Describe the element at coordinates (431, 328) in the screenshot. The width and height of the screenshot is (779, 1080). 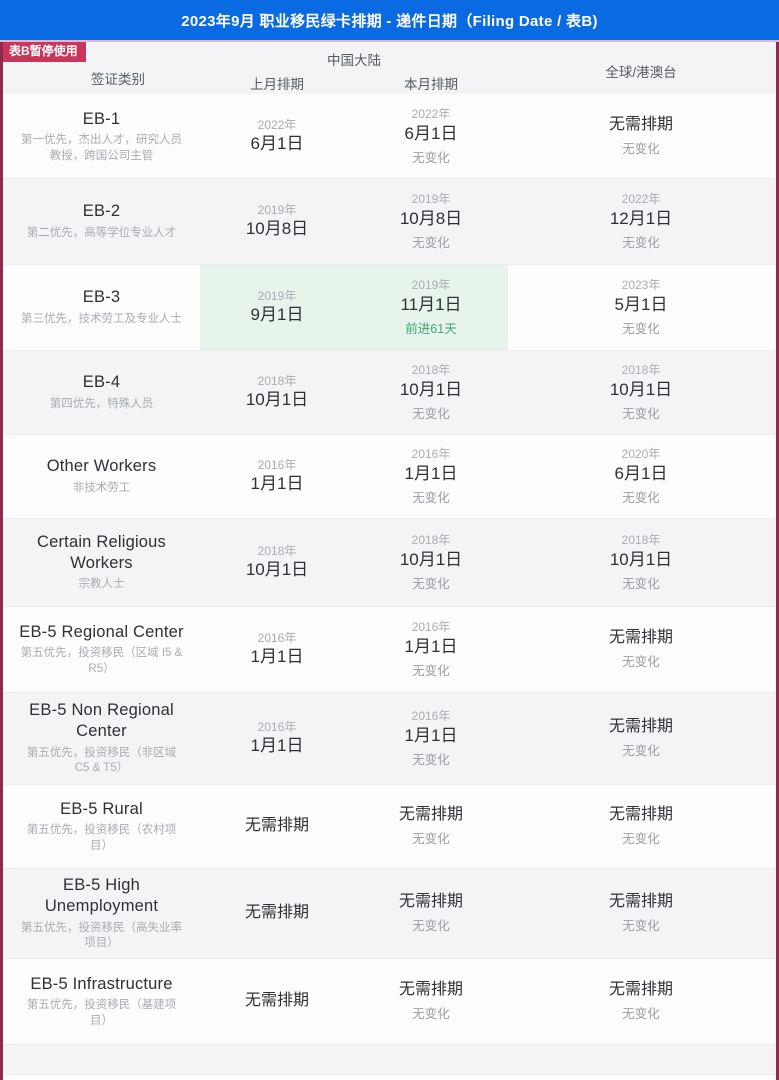
I see `change-note: 前进61天` at that location.